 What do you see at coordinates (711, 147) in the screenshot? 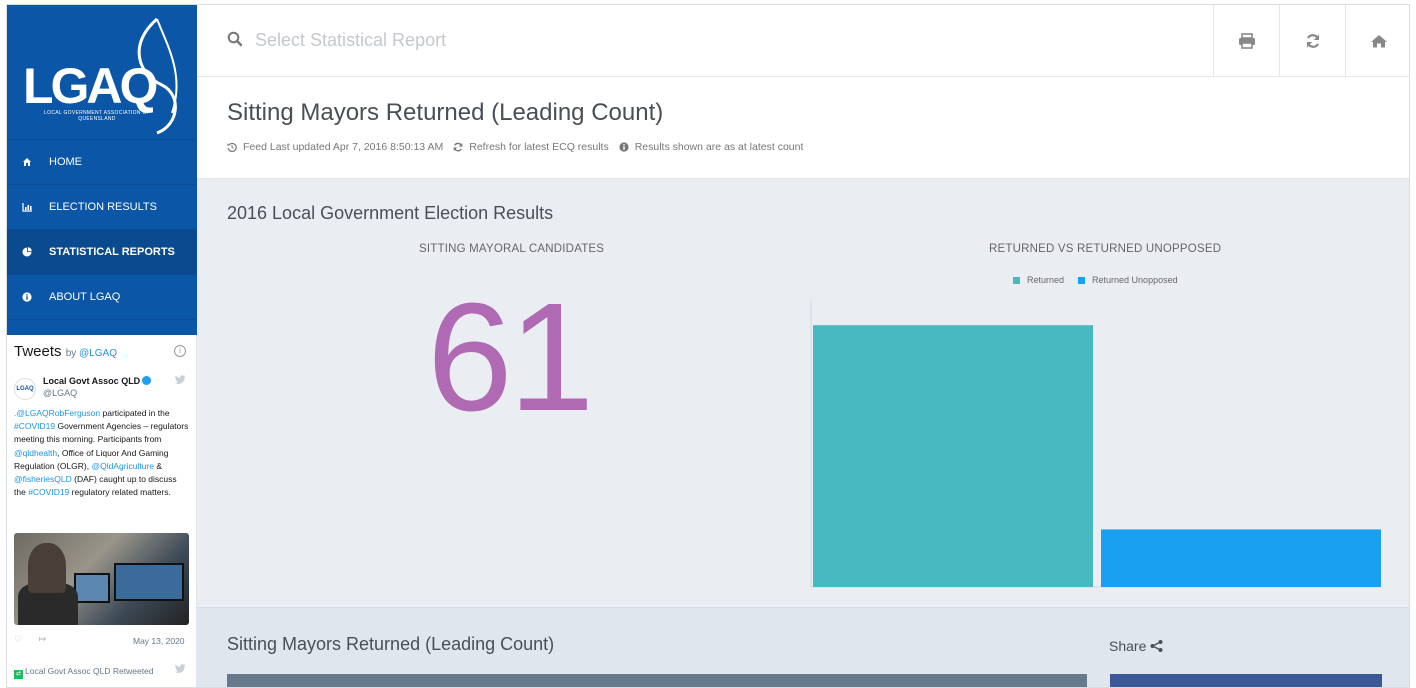
I see `results-note: Results shown are as at latest count` at bounding box center [711, 147].